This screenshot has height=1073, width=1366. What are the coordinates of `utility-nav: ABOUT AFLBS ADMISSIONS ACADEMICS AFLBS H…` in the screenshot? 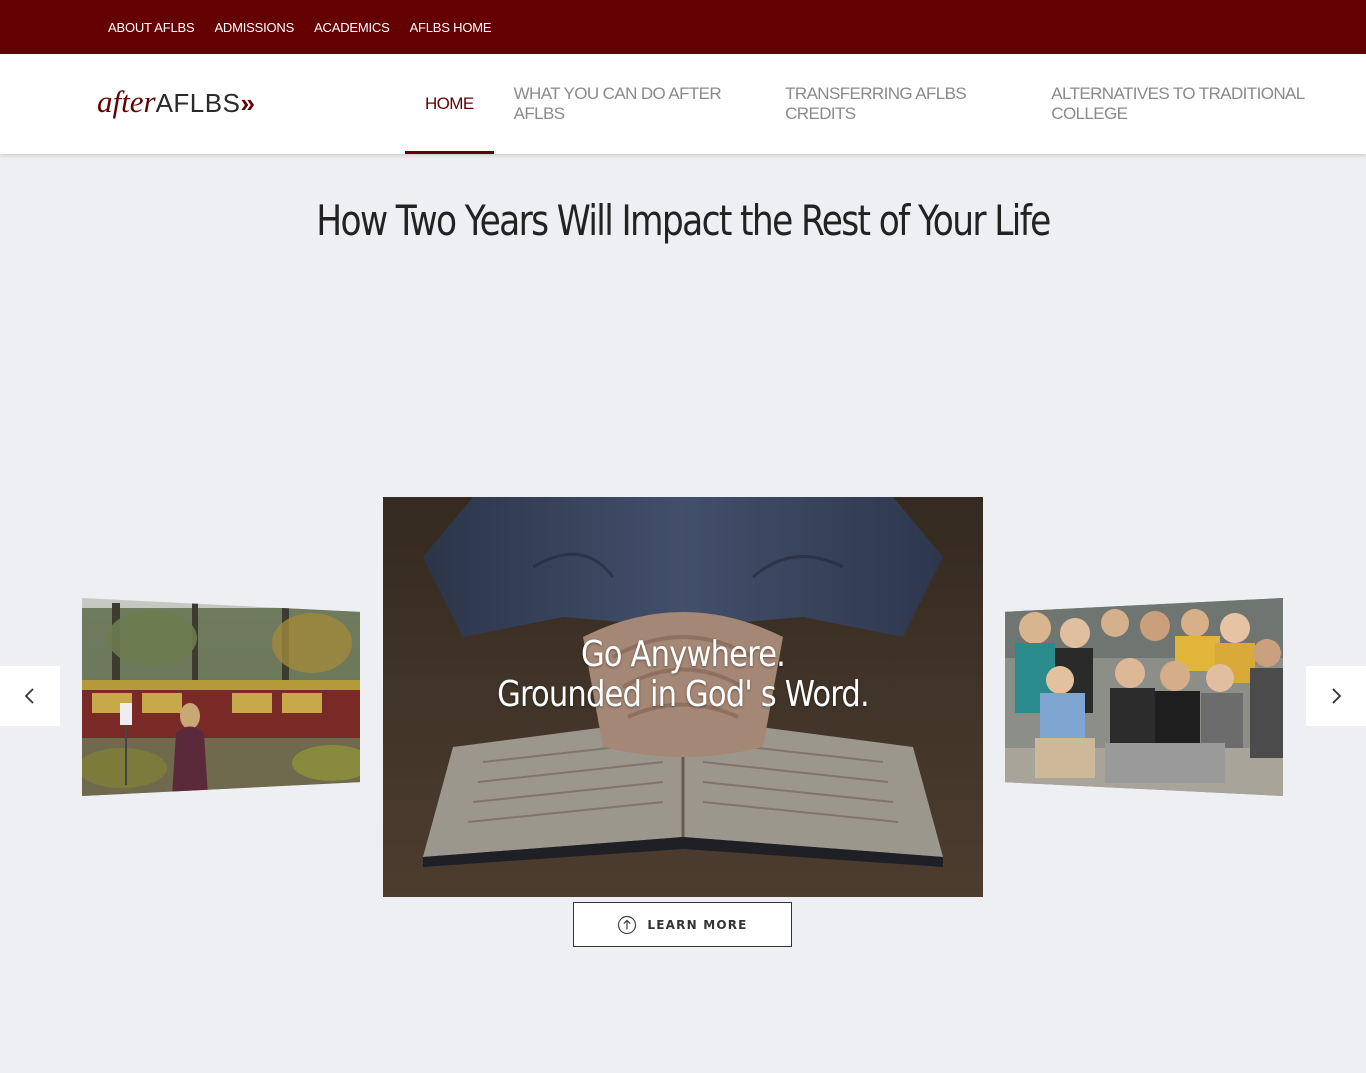 It's located at (300, 27).